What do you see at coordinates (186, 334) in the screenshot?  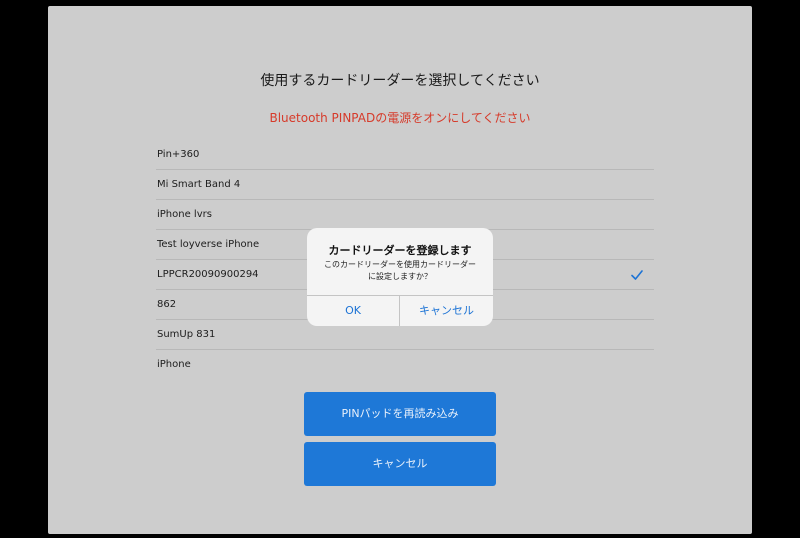 I see `reader-label: SumUp 831` at bounding box center [186, 334].